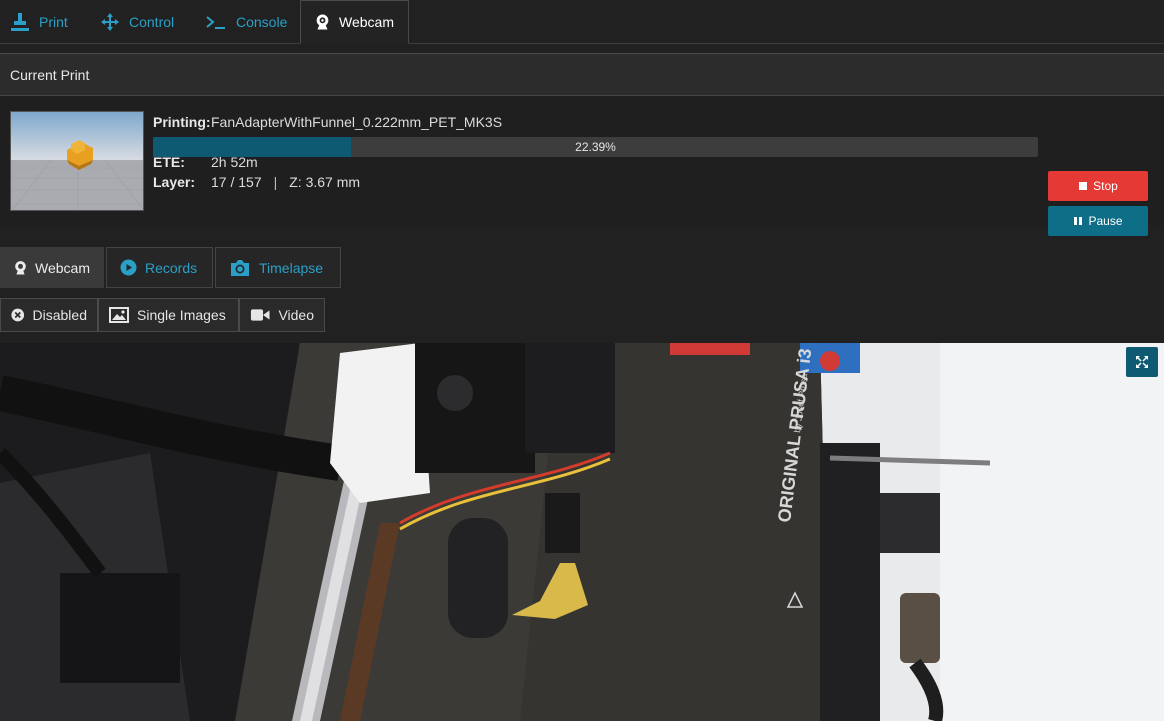  I want to click on mode-disabled: Disabled, so click(49, 315).